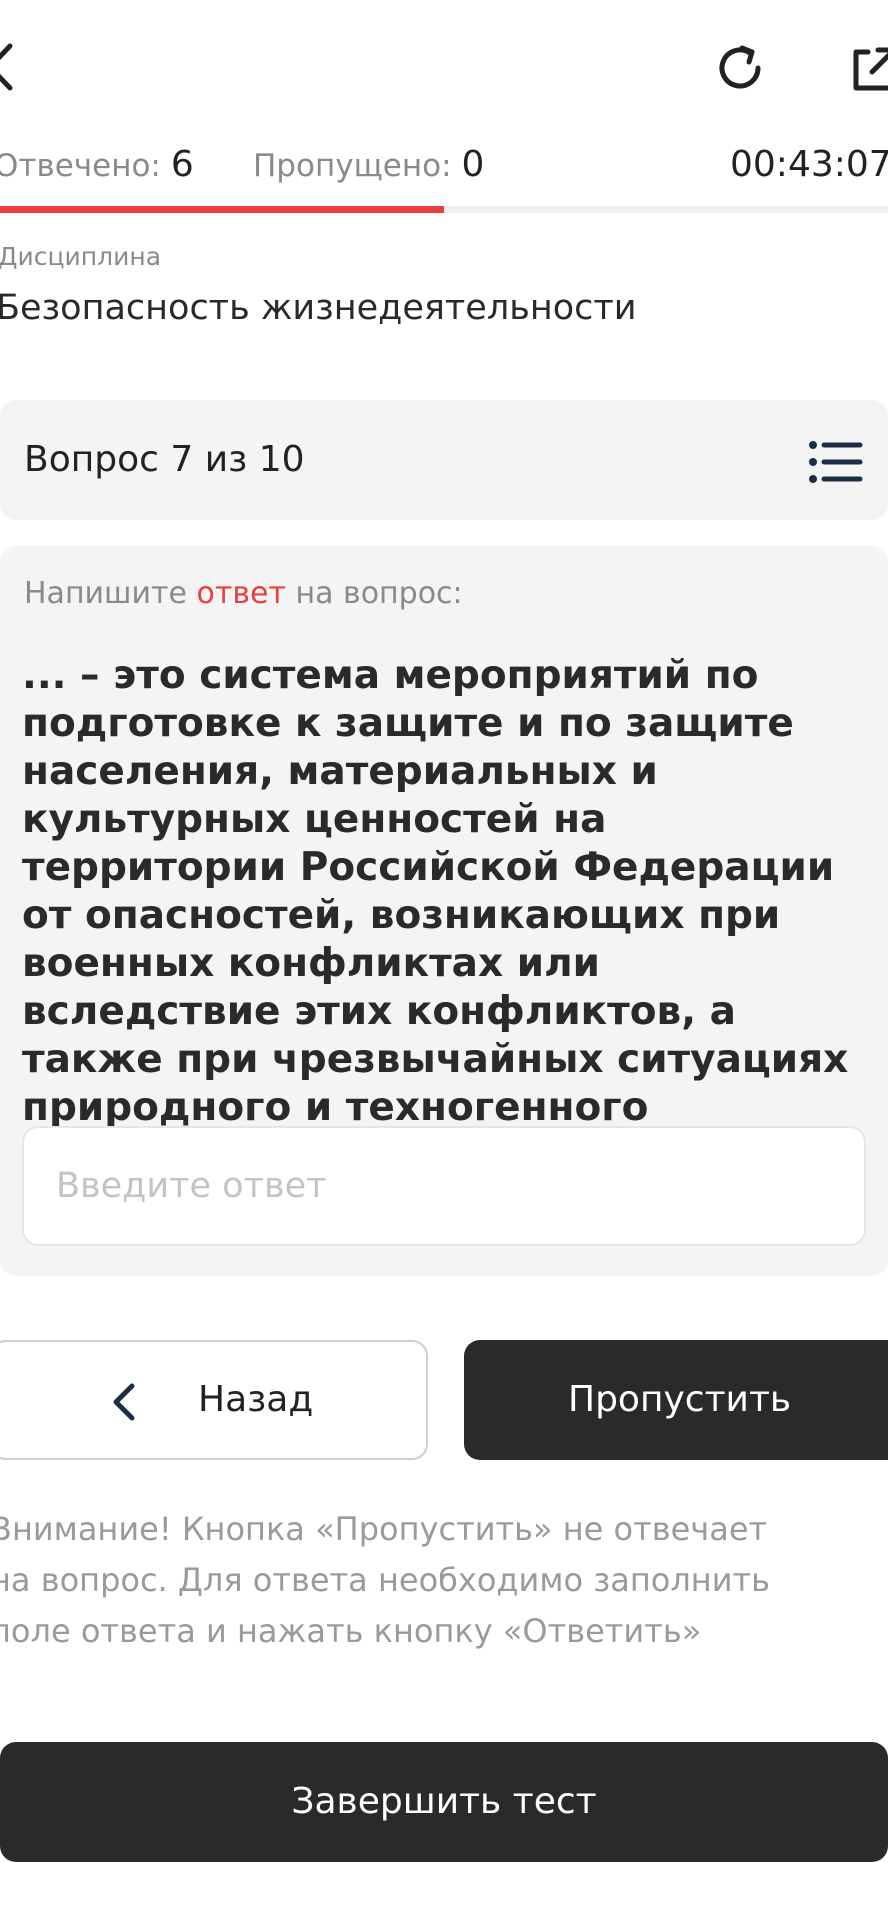 This screenshot has height=1920, width=888. I want to click on finish-test-button: Завершить тест, so click(444, 1802).